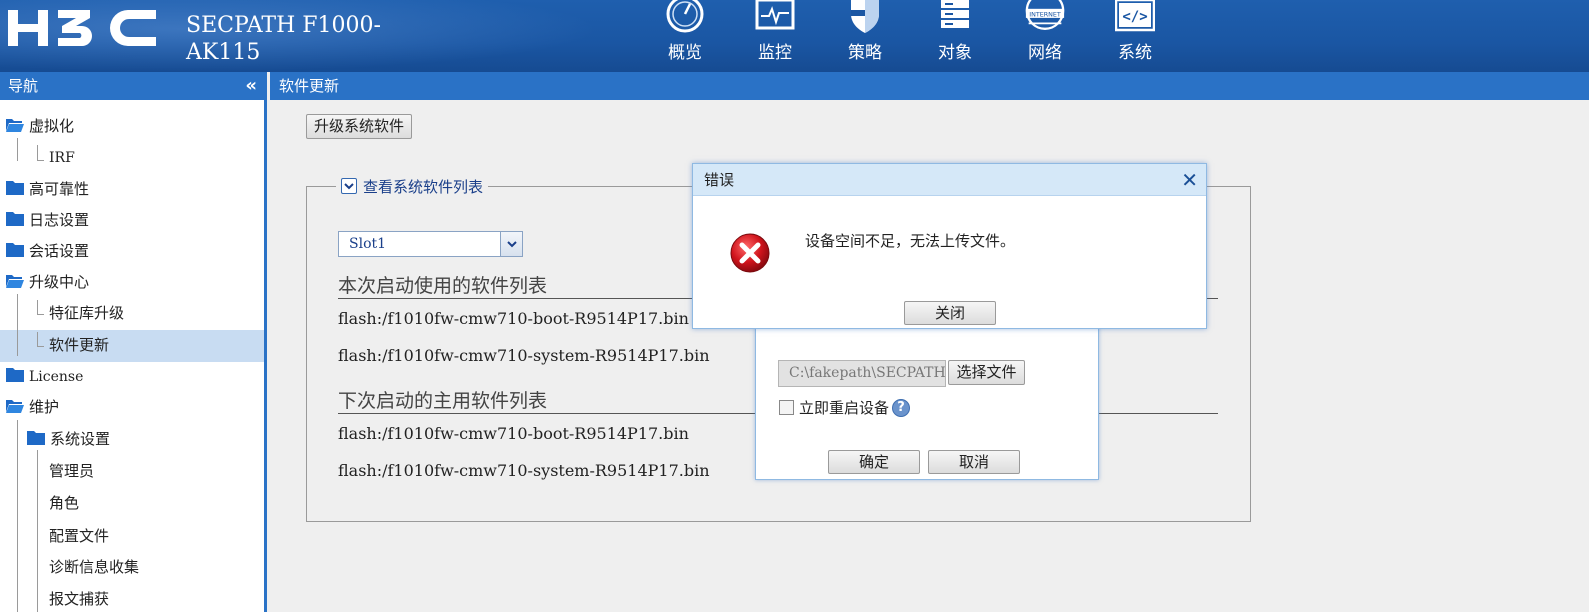 The width and height of the screenshot is (1589, 612). What do you see at coordinates (775, 17) in the screenshot?
I see `monitor-icon` at bounding box center [775, 17].